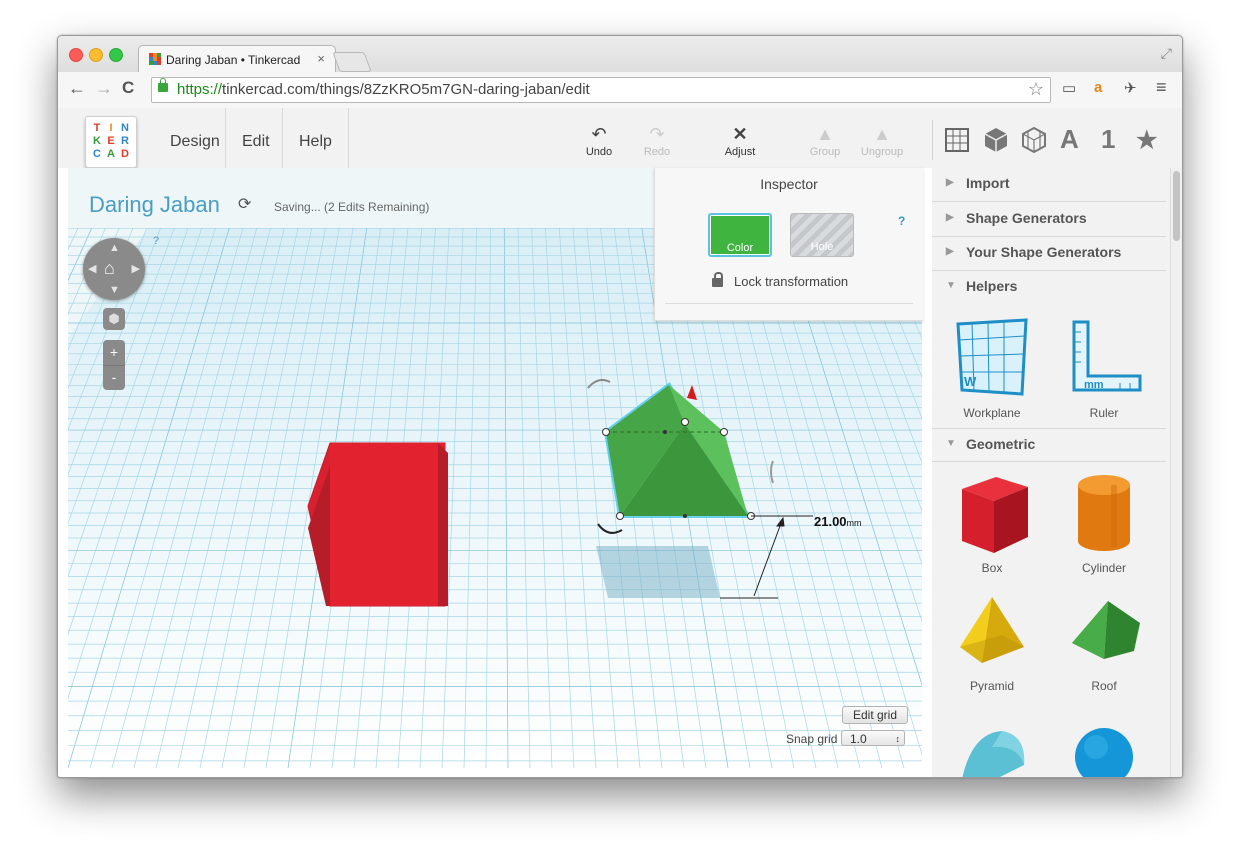  I want to click on workplane-icon: W, so click(992, 357).